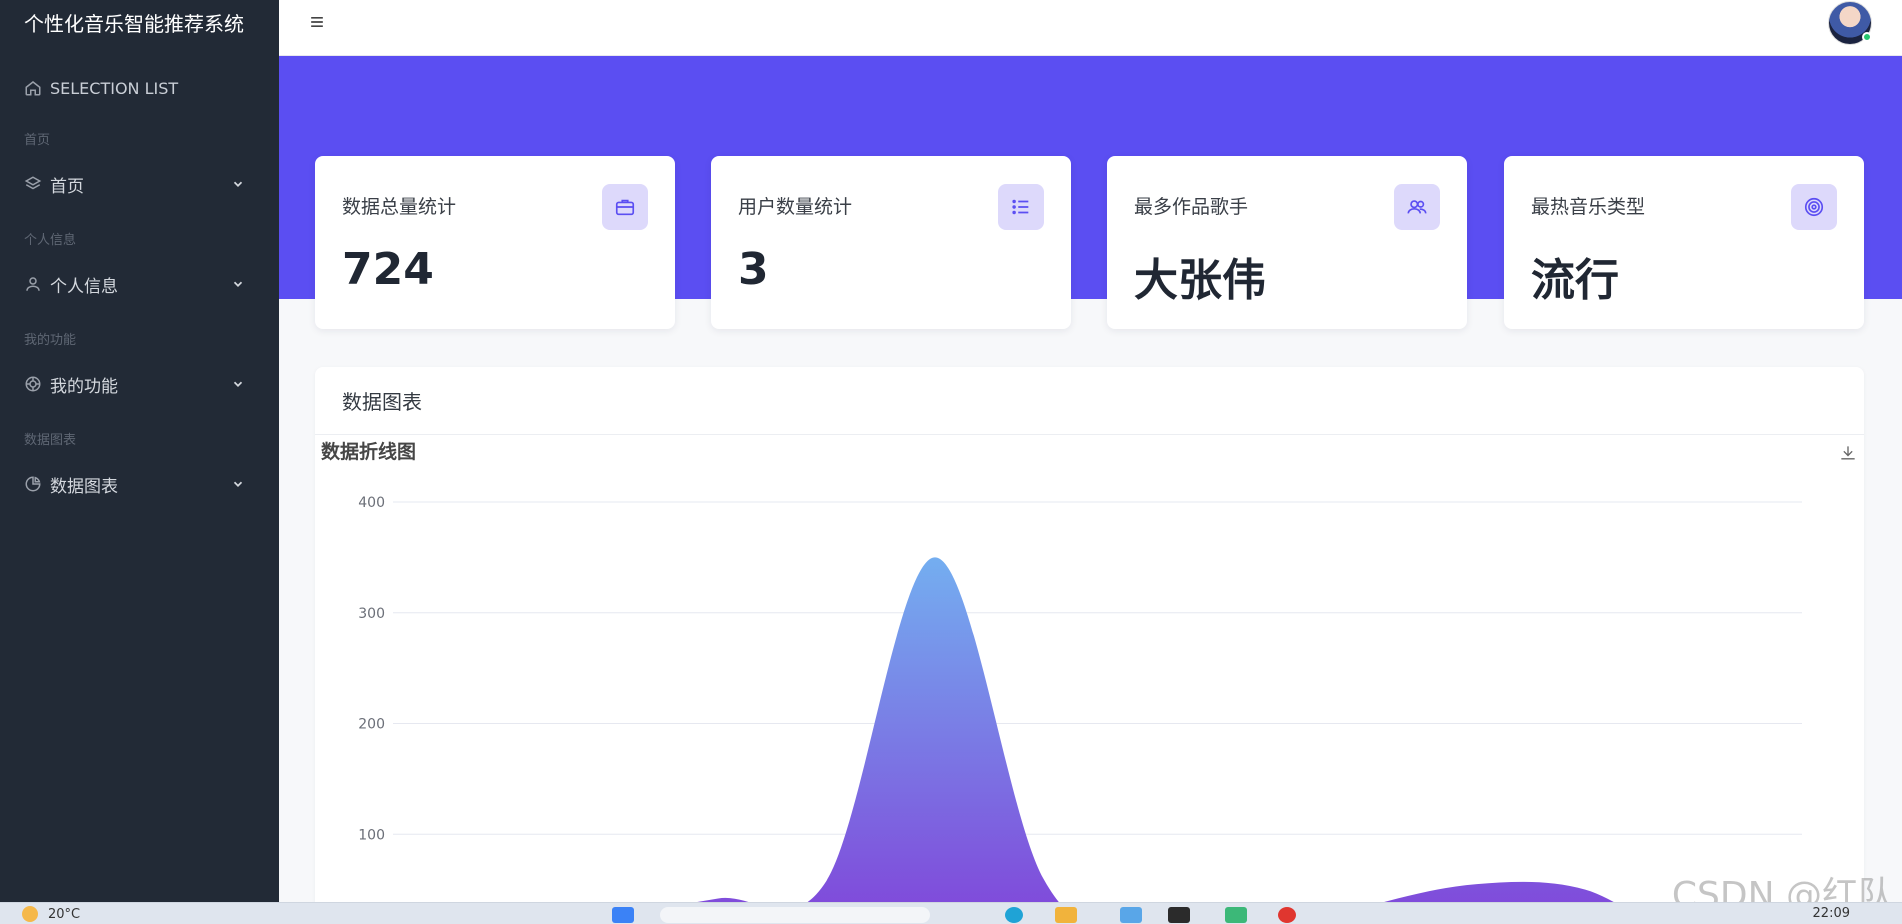  Describe the element at coordinates (1684, 242) in the screenshot. I see `stat-card-hot-genre: 最热音乐类型 流行` at that location.